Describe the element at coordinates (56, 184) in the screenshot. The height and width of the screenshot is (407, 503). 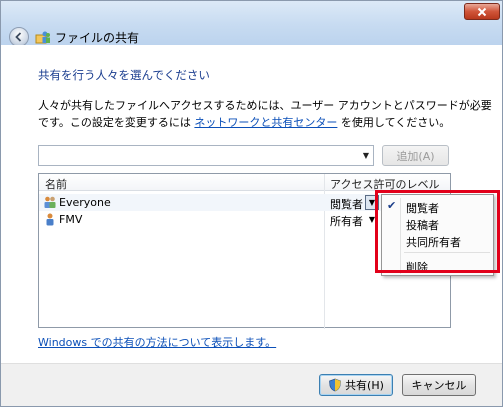
I see `column-header-name: 名前` at that location.